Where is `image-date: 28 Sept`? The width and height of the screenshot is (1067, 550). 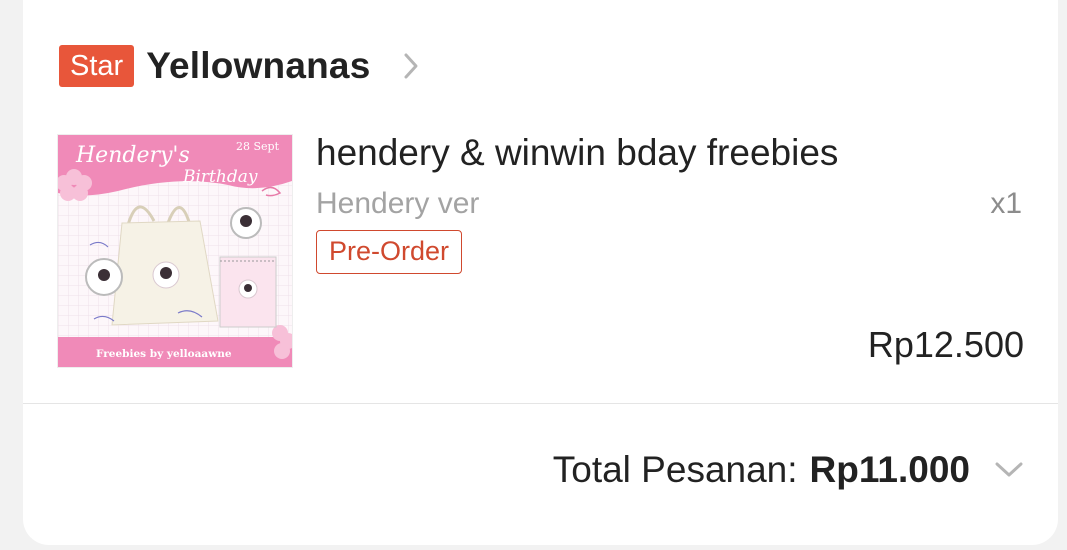 image-date: 28 Sept is located at coordinates (258, 146).